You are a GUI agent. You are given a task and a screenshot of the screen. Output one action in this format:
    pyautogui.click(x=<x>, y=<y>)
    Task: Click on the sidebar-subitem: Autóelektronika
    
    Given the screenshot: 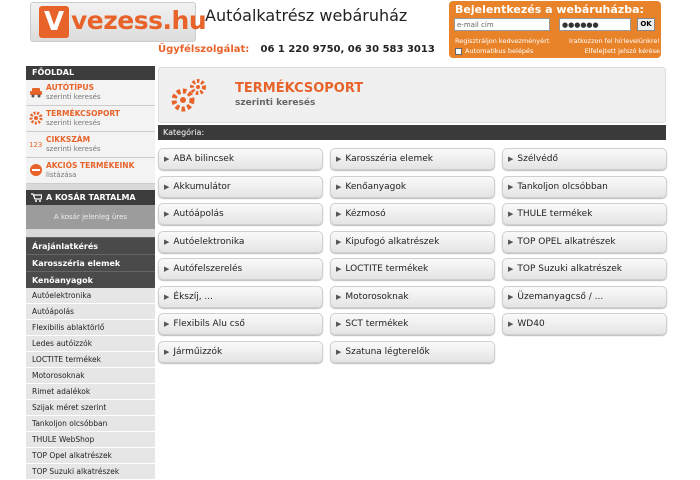 What is the action you would take?
    pyautogui.click(x=90, y=296)
    